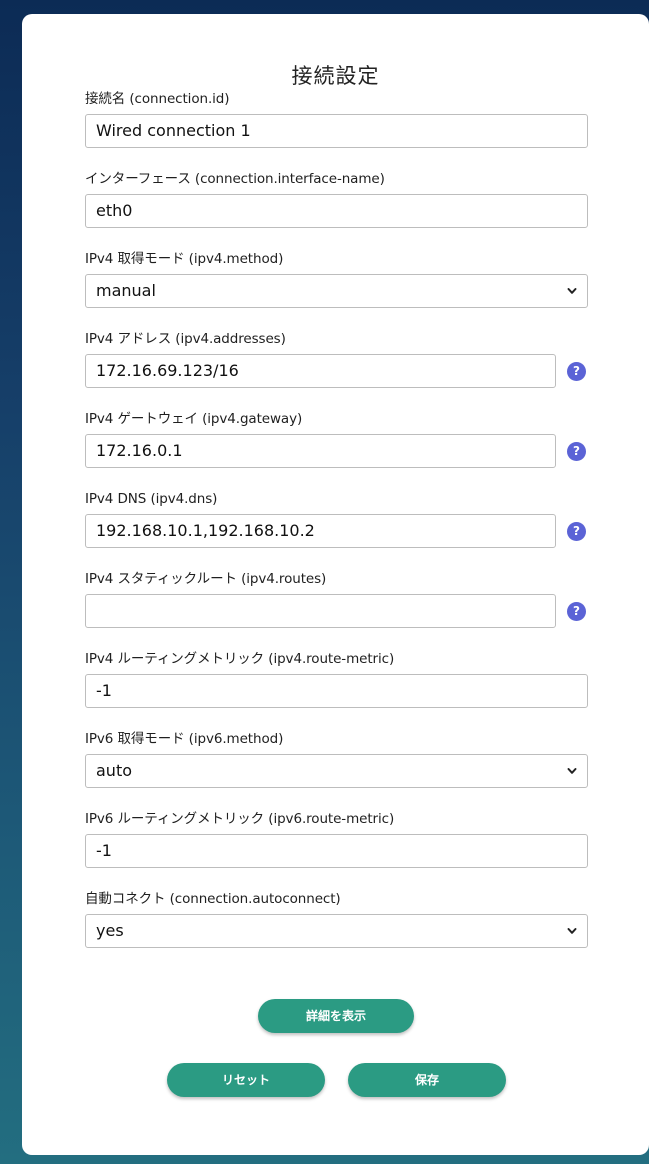 The height and width of the screenshot is (1164, 649). I want to click on ipv4-method-field: IPv4 取得モード (ipv4.method) manual, so click(336, 279).